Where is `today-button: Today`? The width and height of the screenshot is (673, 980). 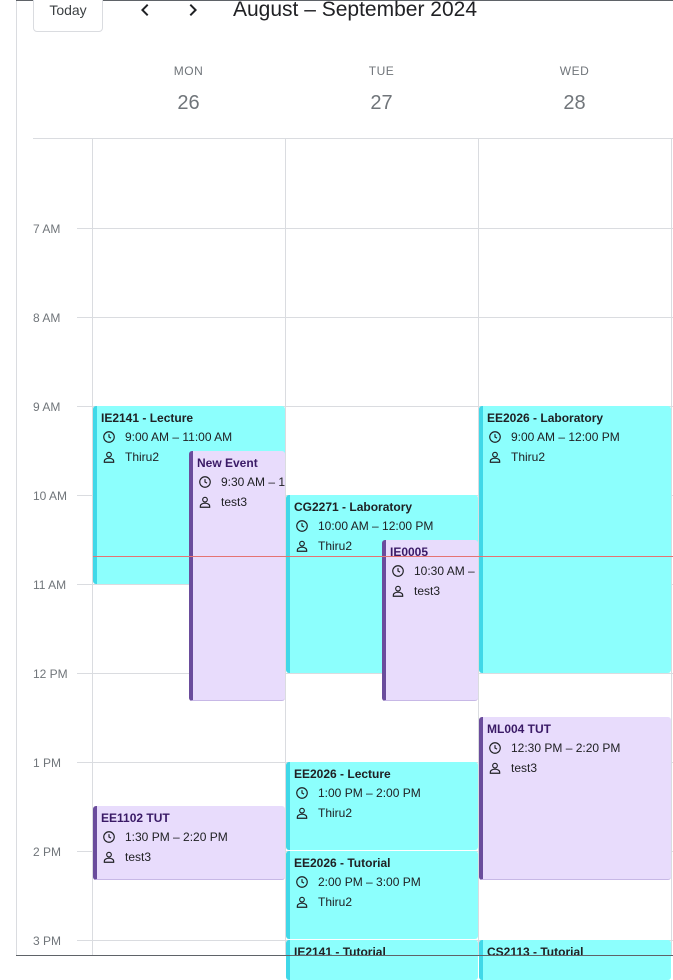 today-button: Today is located at coordinates (68, 16).